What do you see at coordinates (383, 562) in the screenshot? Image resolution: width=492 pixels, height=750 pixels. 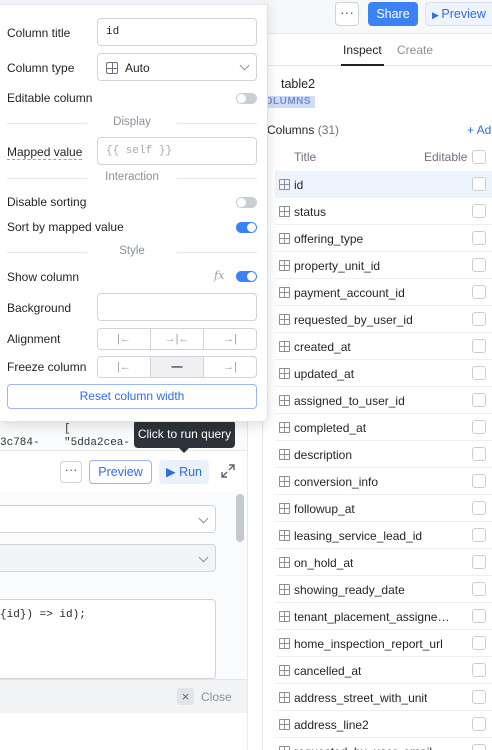 I see `column-row: on_hold_at` at bounding box center [383, 562].